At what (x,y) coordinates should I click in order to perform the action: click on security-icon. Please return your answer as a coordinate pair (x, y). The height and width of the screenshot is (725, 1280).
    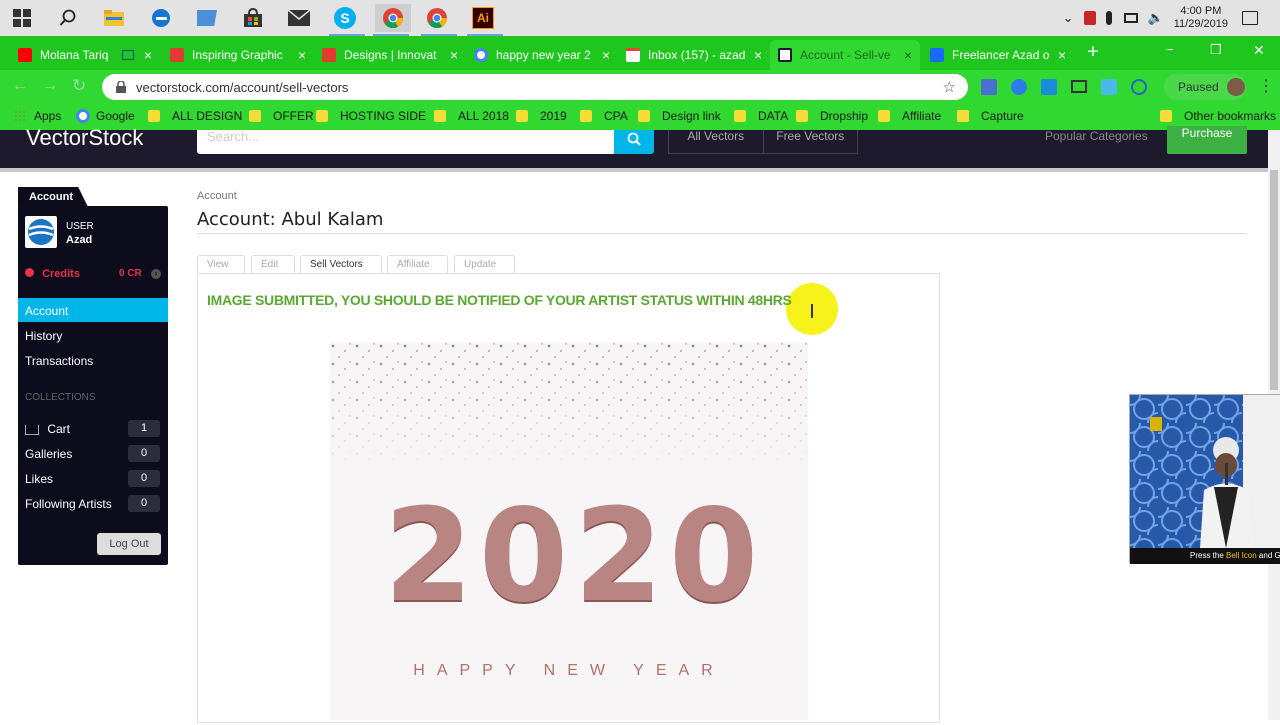
    Looking at the image, I should click on (1089, 18).